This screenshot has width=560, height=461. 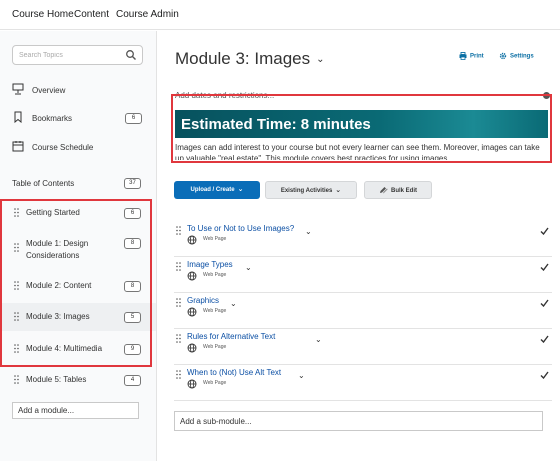 What do you see at coordinates (522, 56) in the screenshot?
I see `settings-label: Settings` at bounding box center [522, 56].